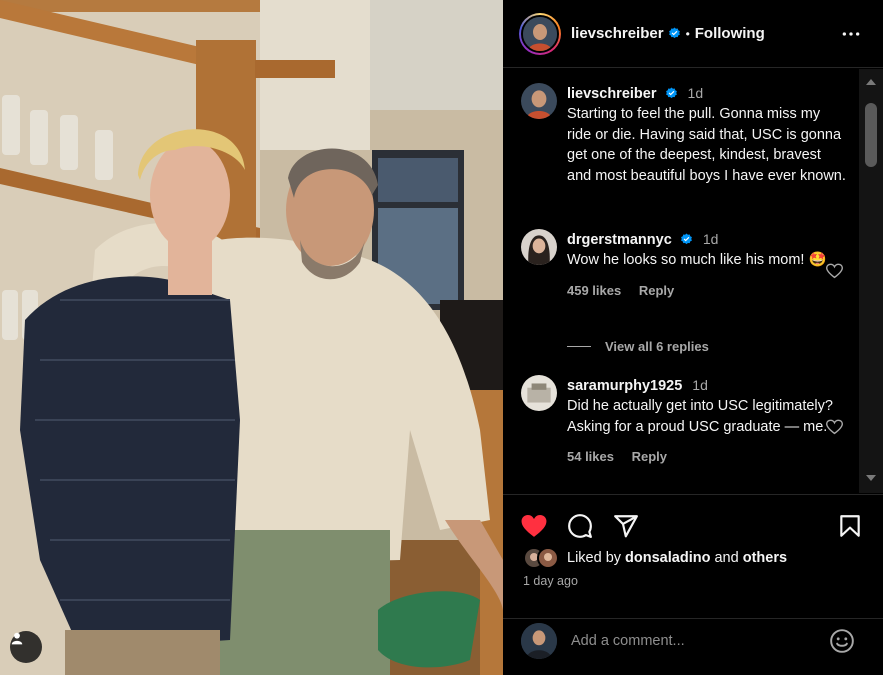 Image resolution: width=883 pixels, height=675 pixels. Describe the element at coordinates (696, 93) in the screenshot. I see `caption-time: 1d` at that location.